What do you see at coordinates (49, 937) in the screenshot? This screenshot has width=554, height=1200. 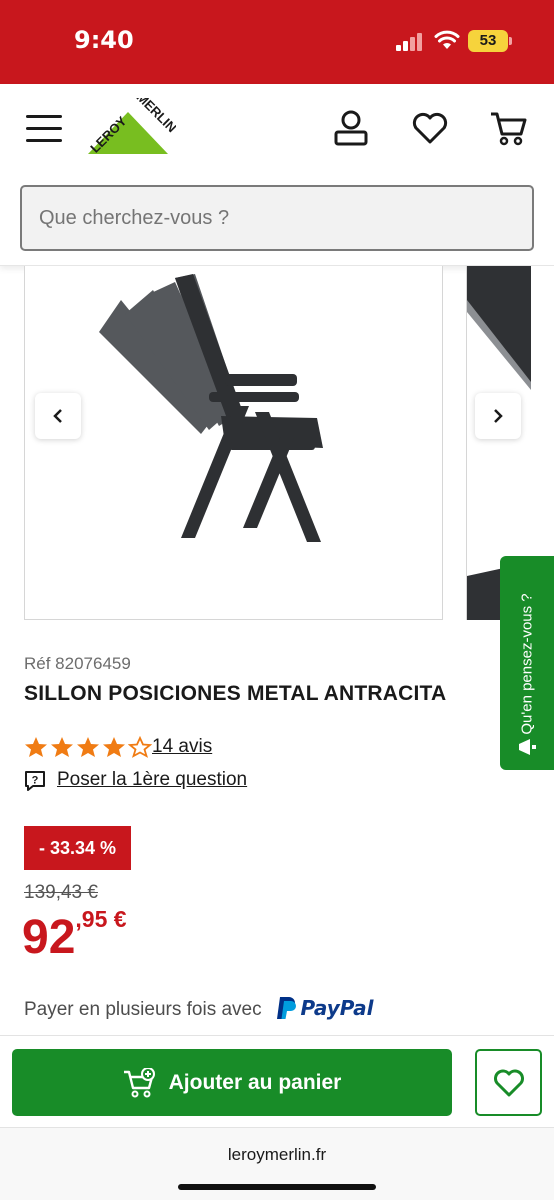 I see `price-integer: 92` at bounding box center [49, 937].